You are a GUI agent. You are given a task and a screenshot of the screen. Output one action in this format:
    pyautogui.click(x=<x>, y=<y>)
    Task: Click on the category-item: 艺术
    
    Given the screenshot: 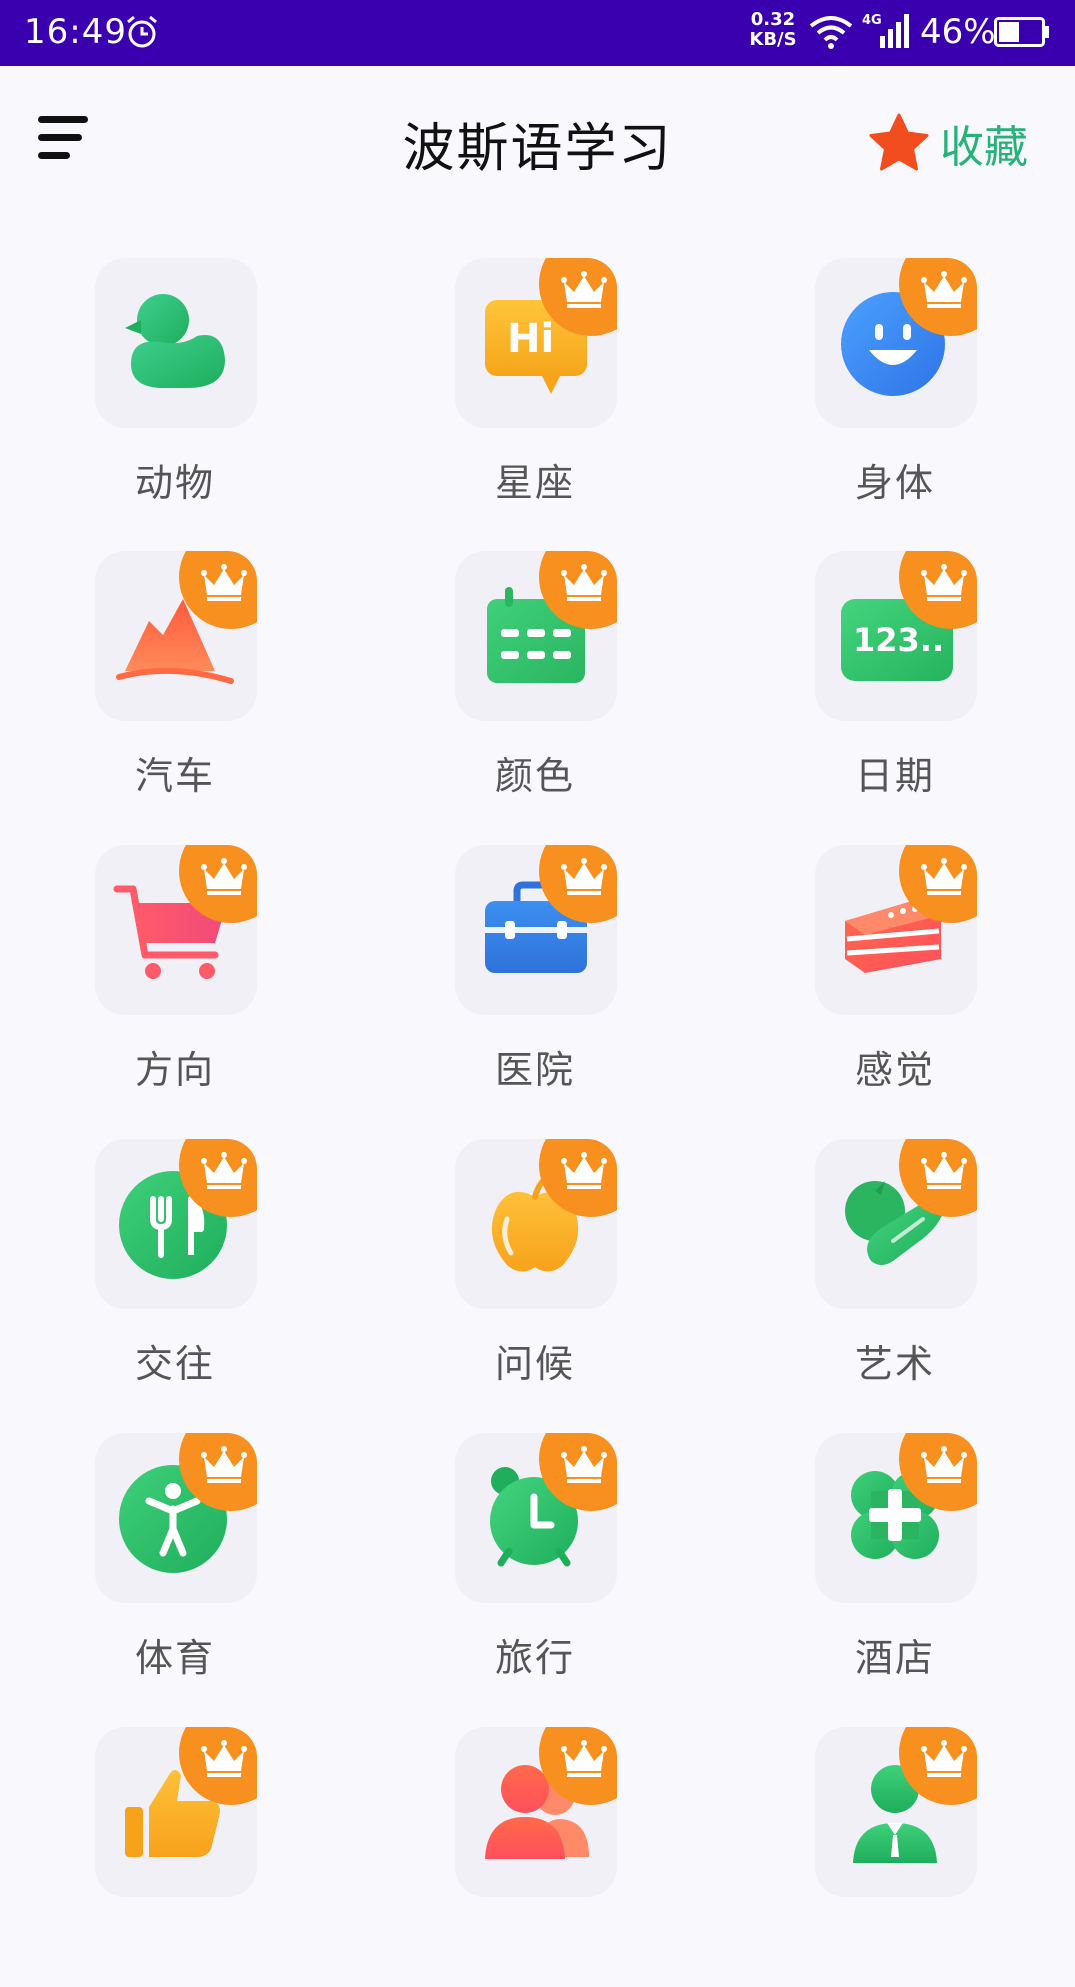 What is the action you would take?
    pyautogui.click(x=895, y=1269)
    